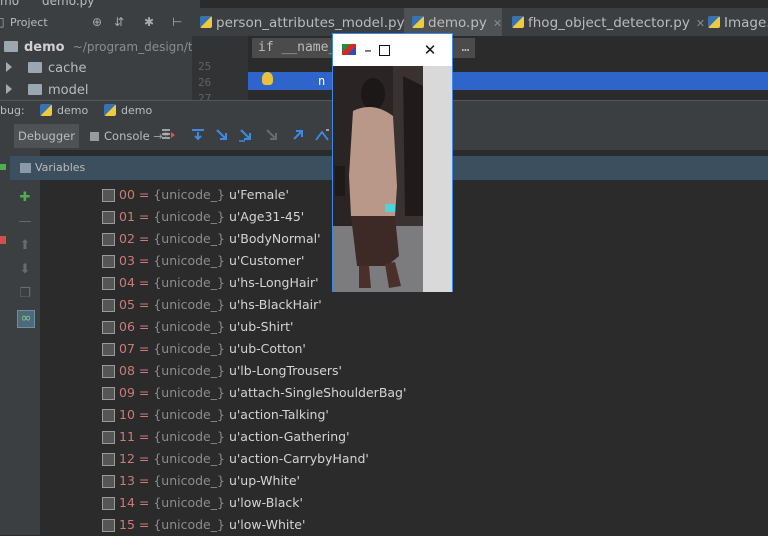  Describe the element at coordinates (404, 349) in the screenshot. I see `variable-row: 07 = {unicode_} u'ub-Cotton'` at that location.